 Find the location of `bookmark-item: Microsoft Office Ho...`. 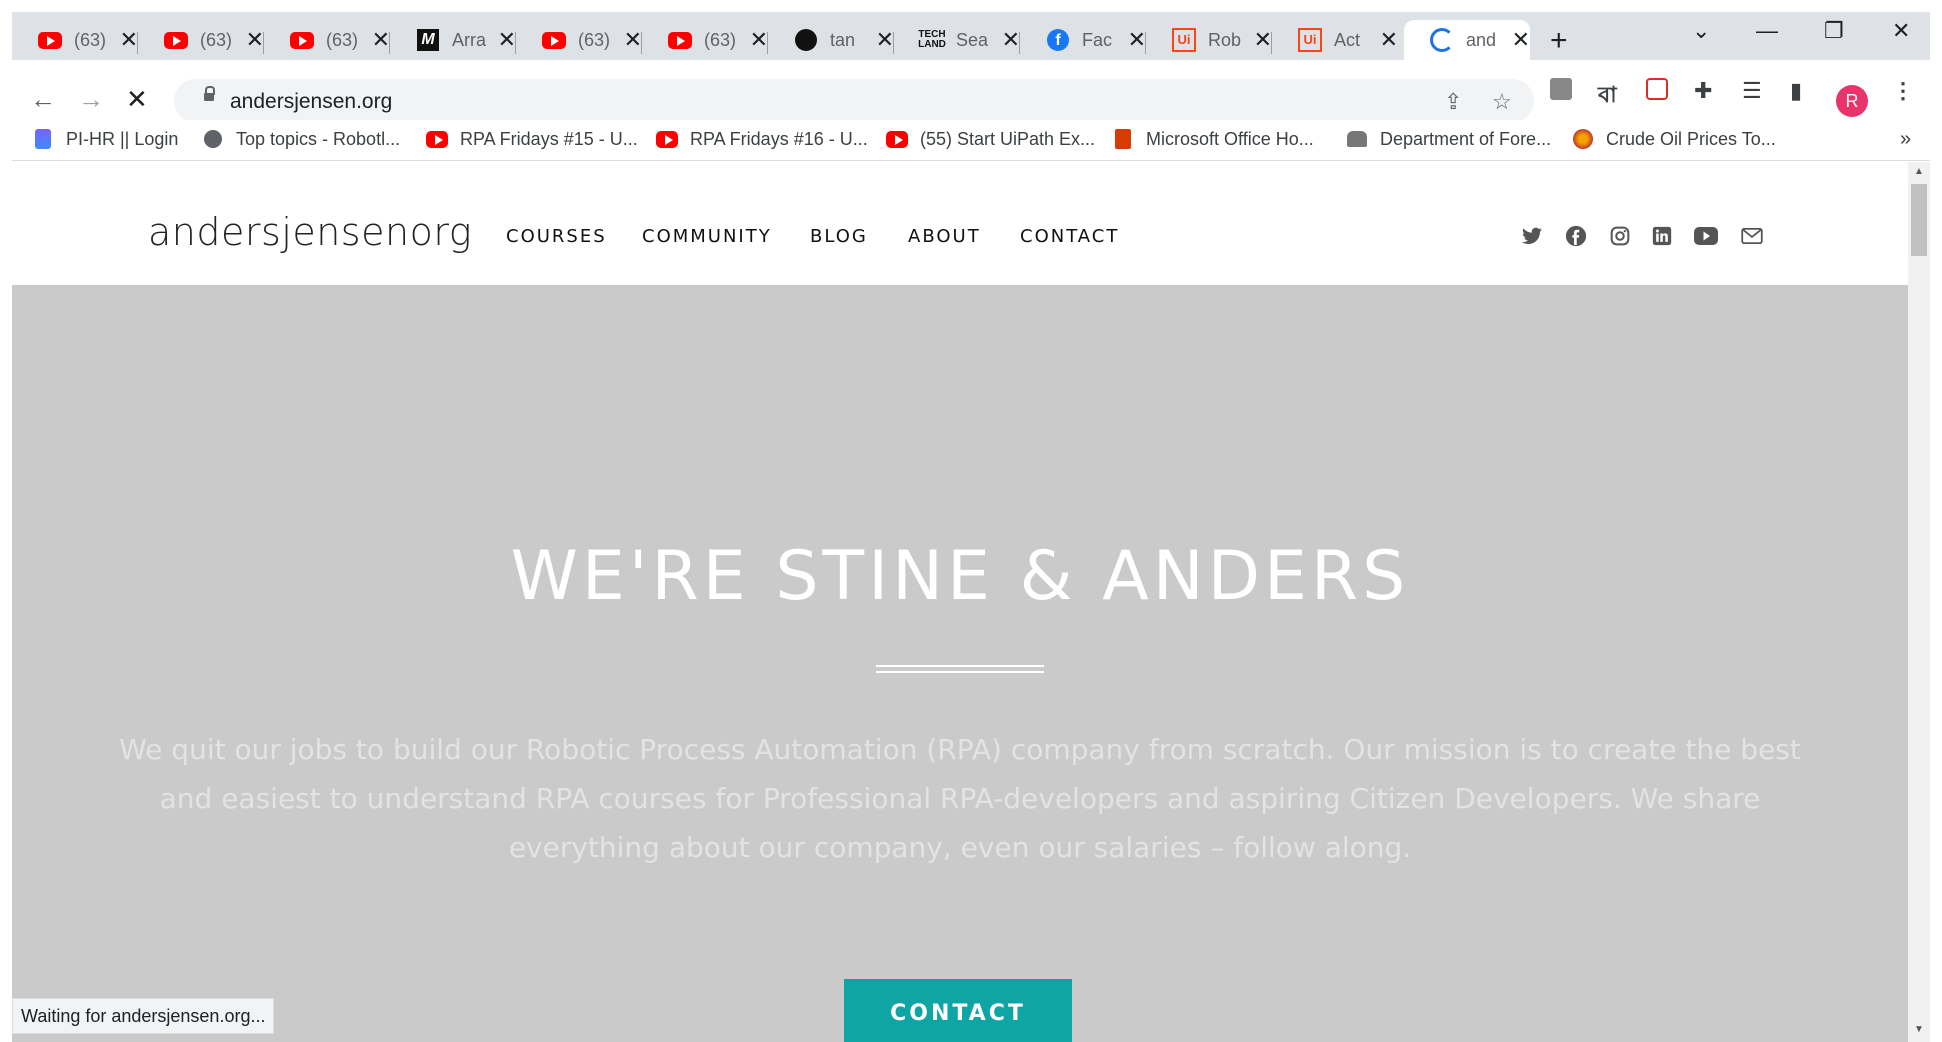

bookmark-item: Microsoft Office Ho... is located at coordinates (1213, 139).